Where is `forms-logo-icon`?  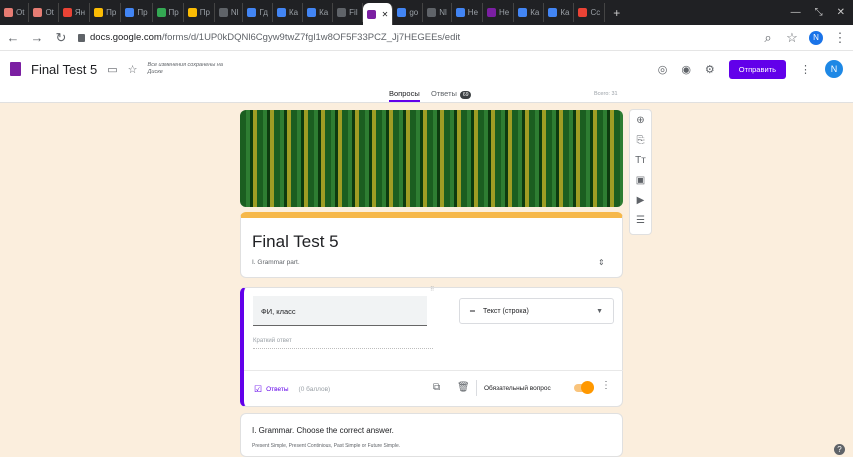 forms-logo-icon is located at coordinates (15, 69).